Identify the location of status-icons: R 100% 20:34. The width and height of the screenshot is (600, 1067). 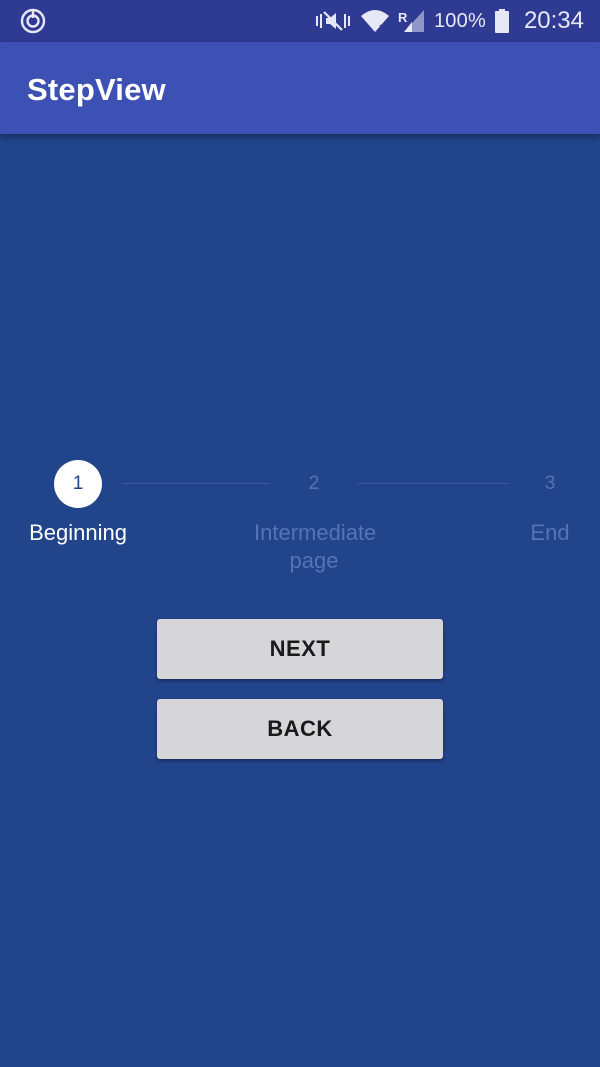
(449, 21).